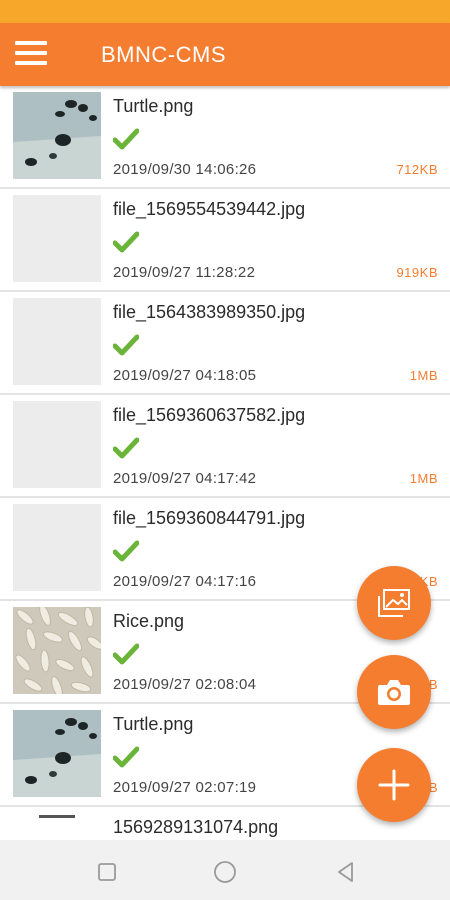  Describe the element at coordinates (225, 137) in the screenshot. I see `file-list-item: Turtle.png 2019/09/30 14:06:26 712KB` at that location.